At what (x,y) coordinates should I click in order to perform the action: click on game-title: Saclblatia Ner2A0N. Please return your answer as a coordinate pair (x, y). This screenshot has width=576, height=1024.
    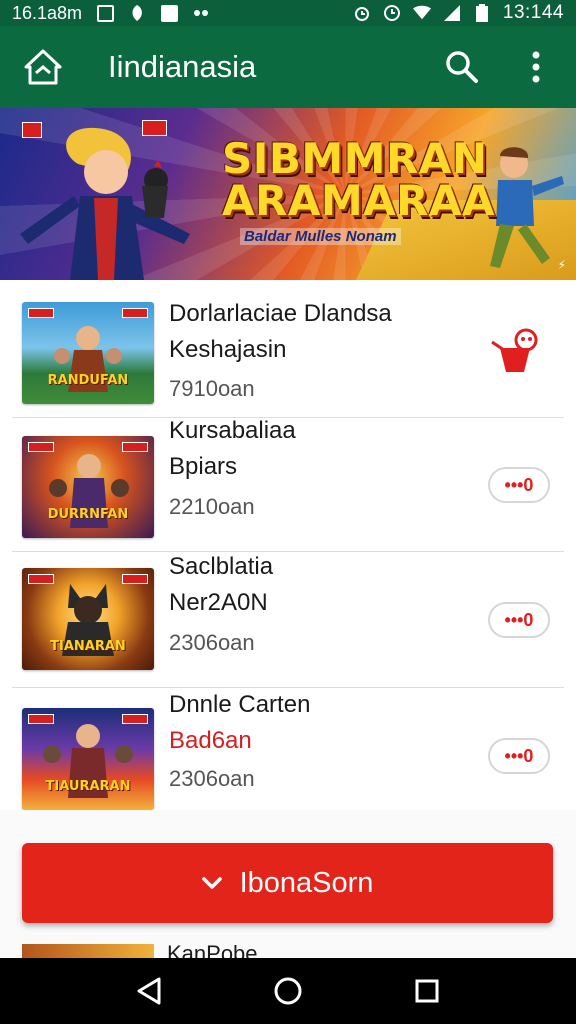
    Looking at the image, I should click on (221, 584).